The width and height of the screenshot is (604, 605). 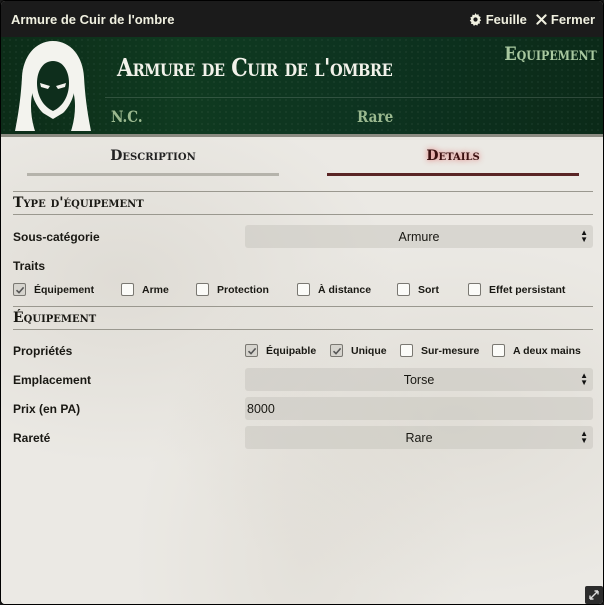 What do you see at coordinates (303, 203) in the screenshot?
I see `section-title-type: Type d'équipement` at bounding box center [303, 203].